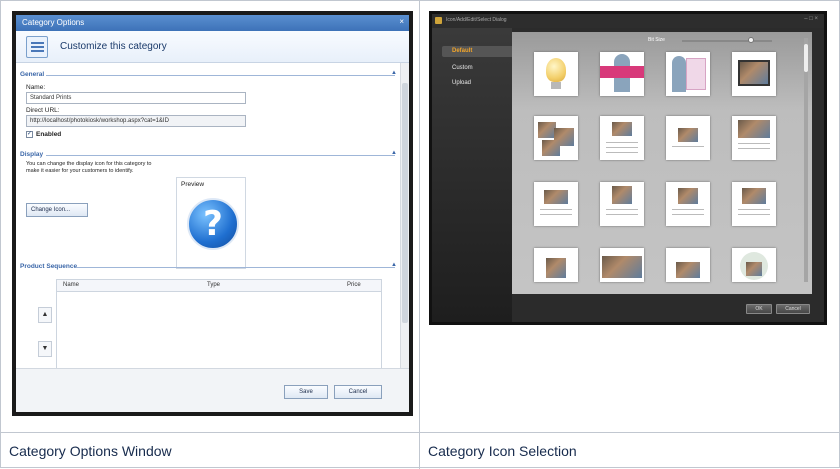  Describe the element at coordinates (401, 21) in the screenshot. I see `close-icon: ×` at that location.